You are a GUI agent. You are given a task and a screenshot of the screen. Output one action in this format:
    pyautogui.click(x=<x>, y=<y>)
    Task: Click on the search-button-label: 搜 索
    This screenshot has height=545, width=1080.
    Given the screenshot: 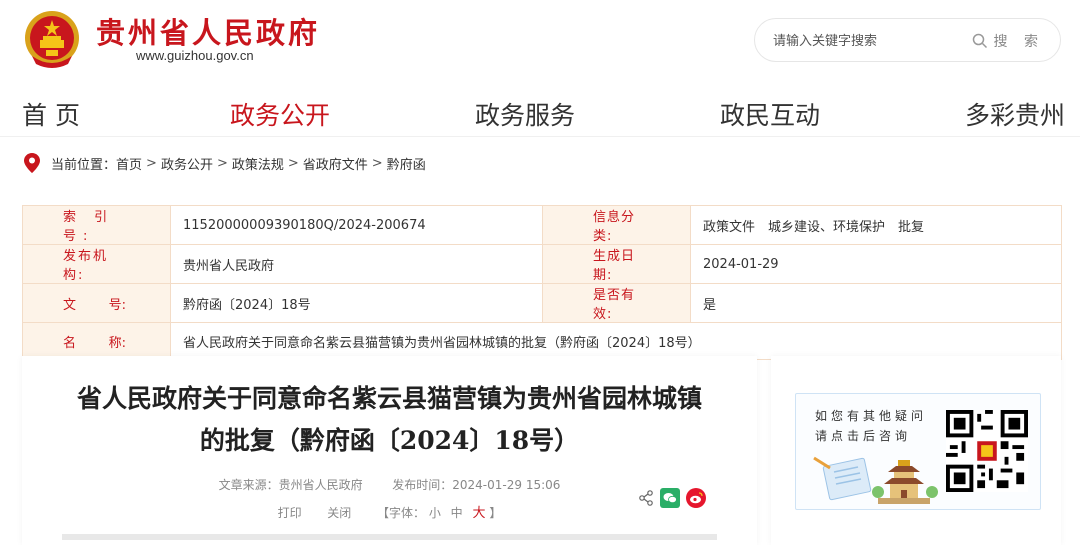 What is the action you would take?
    pyautogui.click(x=1018, y=42)
    